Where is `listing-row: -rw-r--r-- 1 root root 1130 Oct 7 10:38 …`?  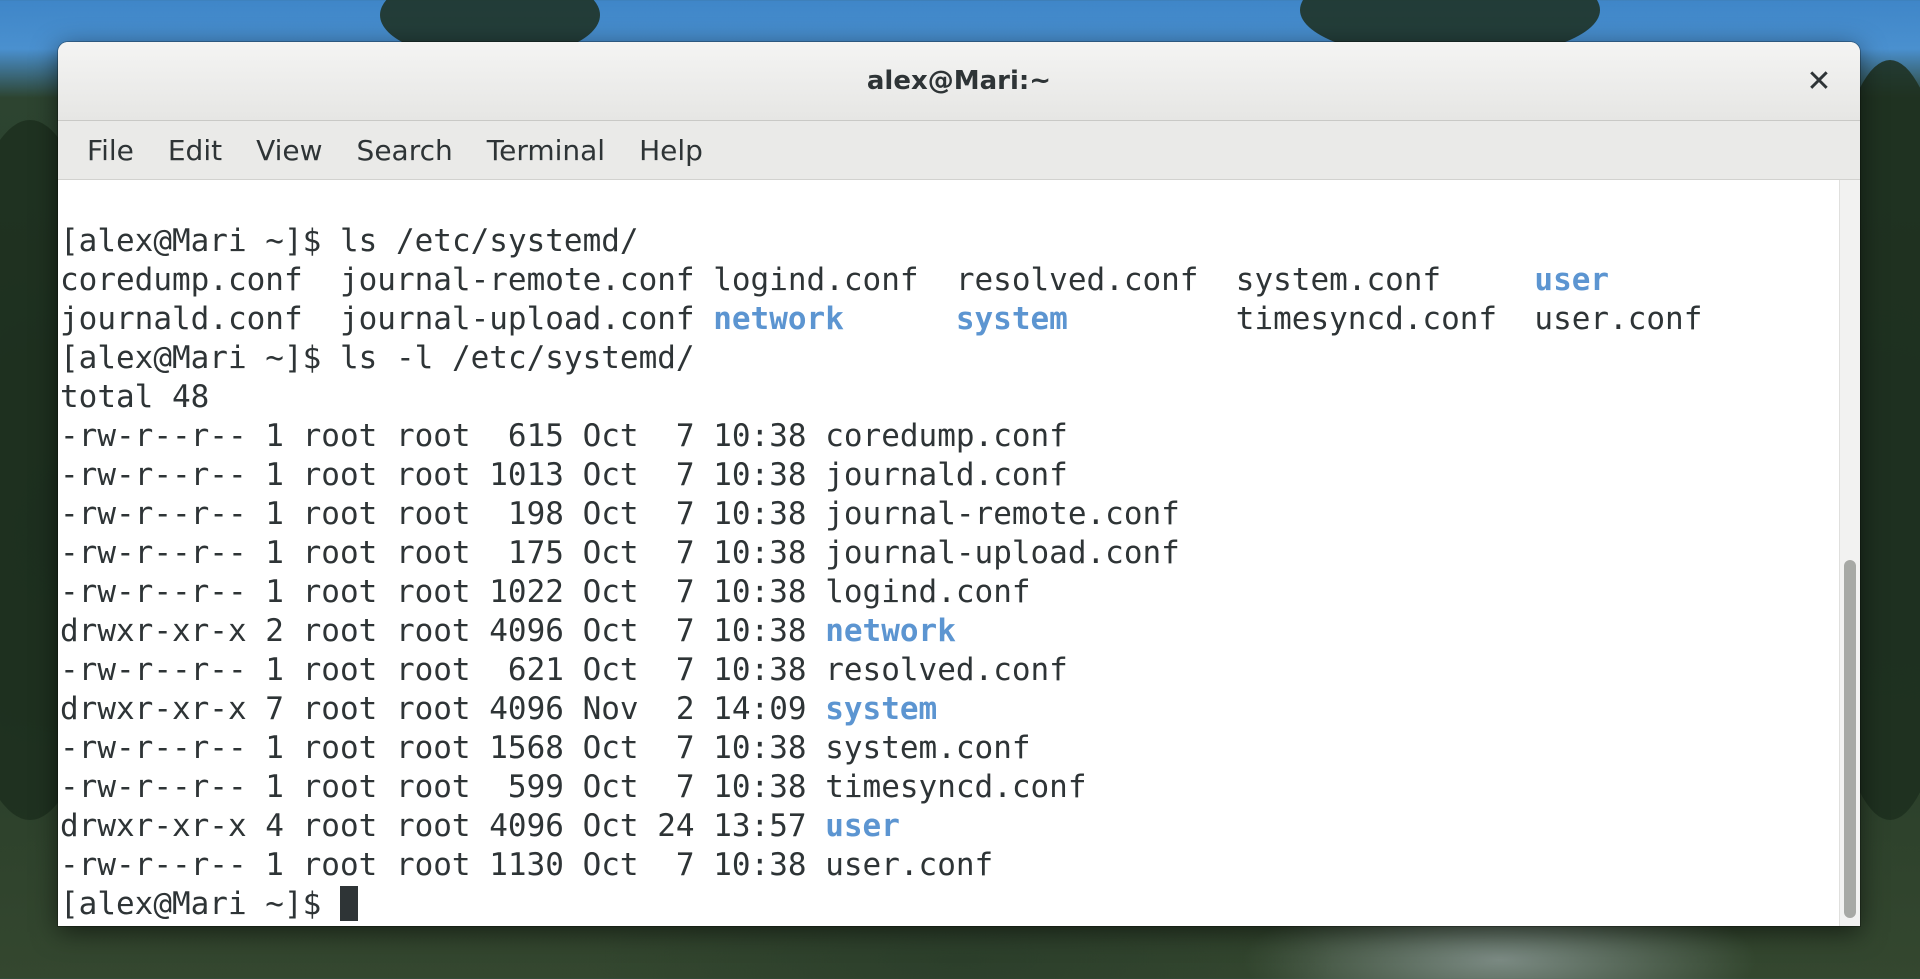
listing-row: -rw-r--r-- 1 root root 1130 Oct 7 10:38 … is located at coordinates (948, 865).